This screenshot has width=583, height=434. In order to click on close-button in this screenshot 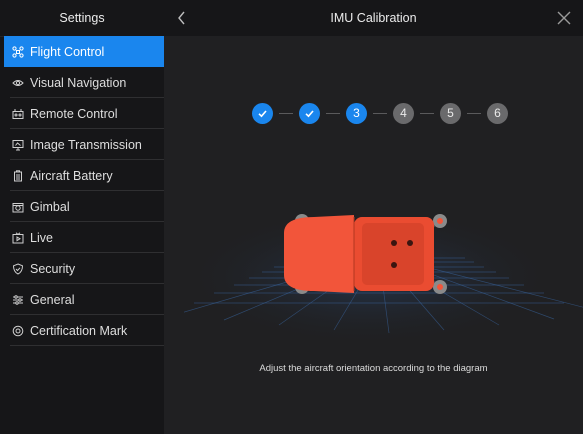, I will do `click(564, 18)`.